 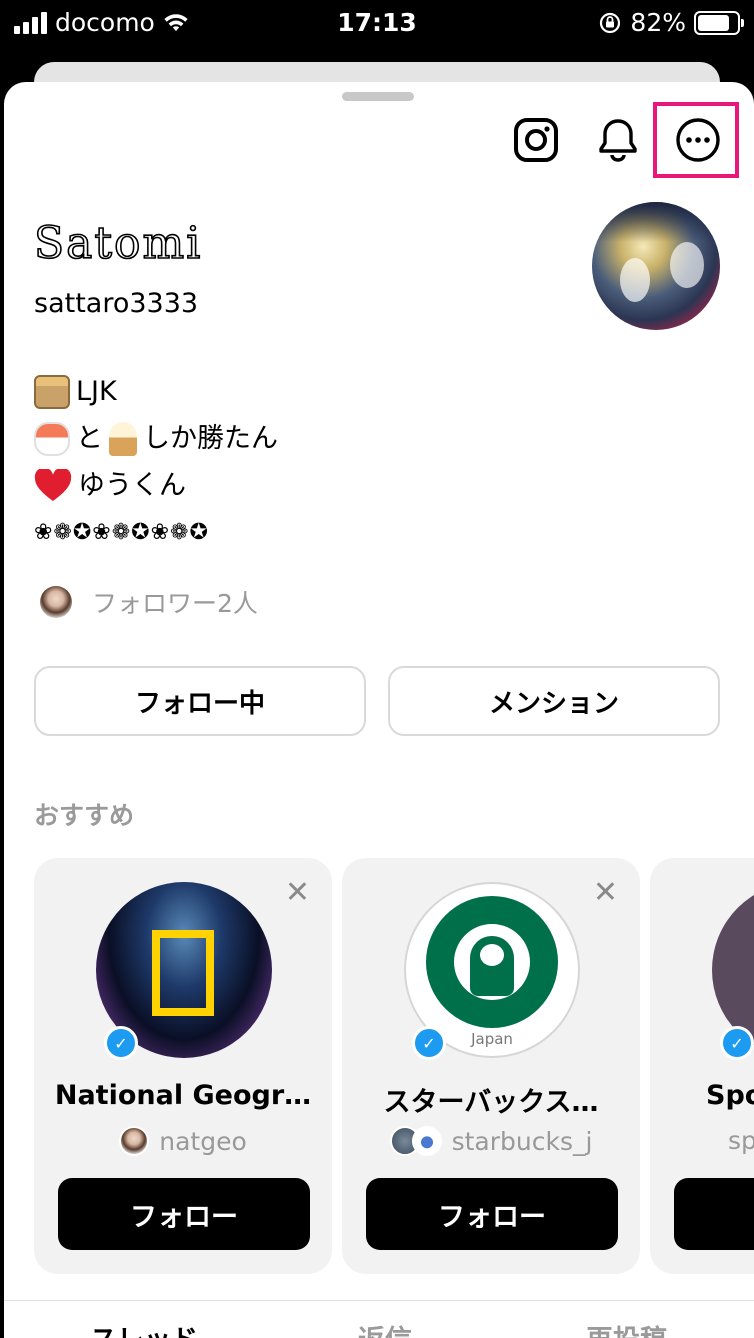 What do you see at coordinates (492, 962) in the screenshot?
I see `starbucks-logo` at bounding box center [492, 962].